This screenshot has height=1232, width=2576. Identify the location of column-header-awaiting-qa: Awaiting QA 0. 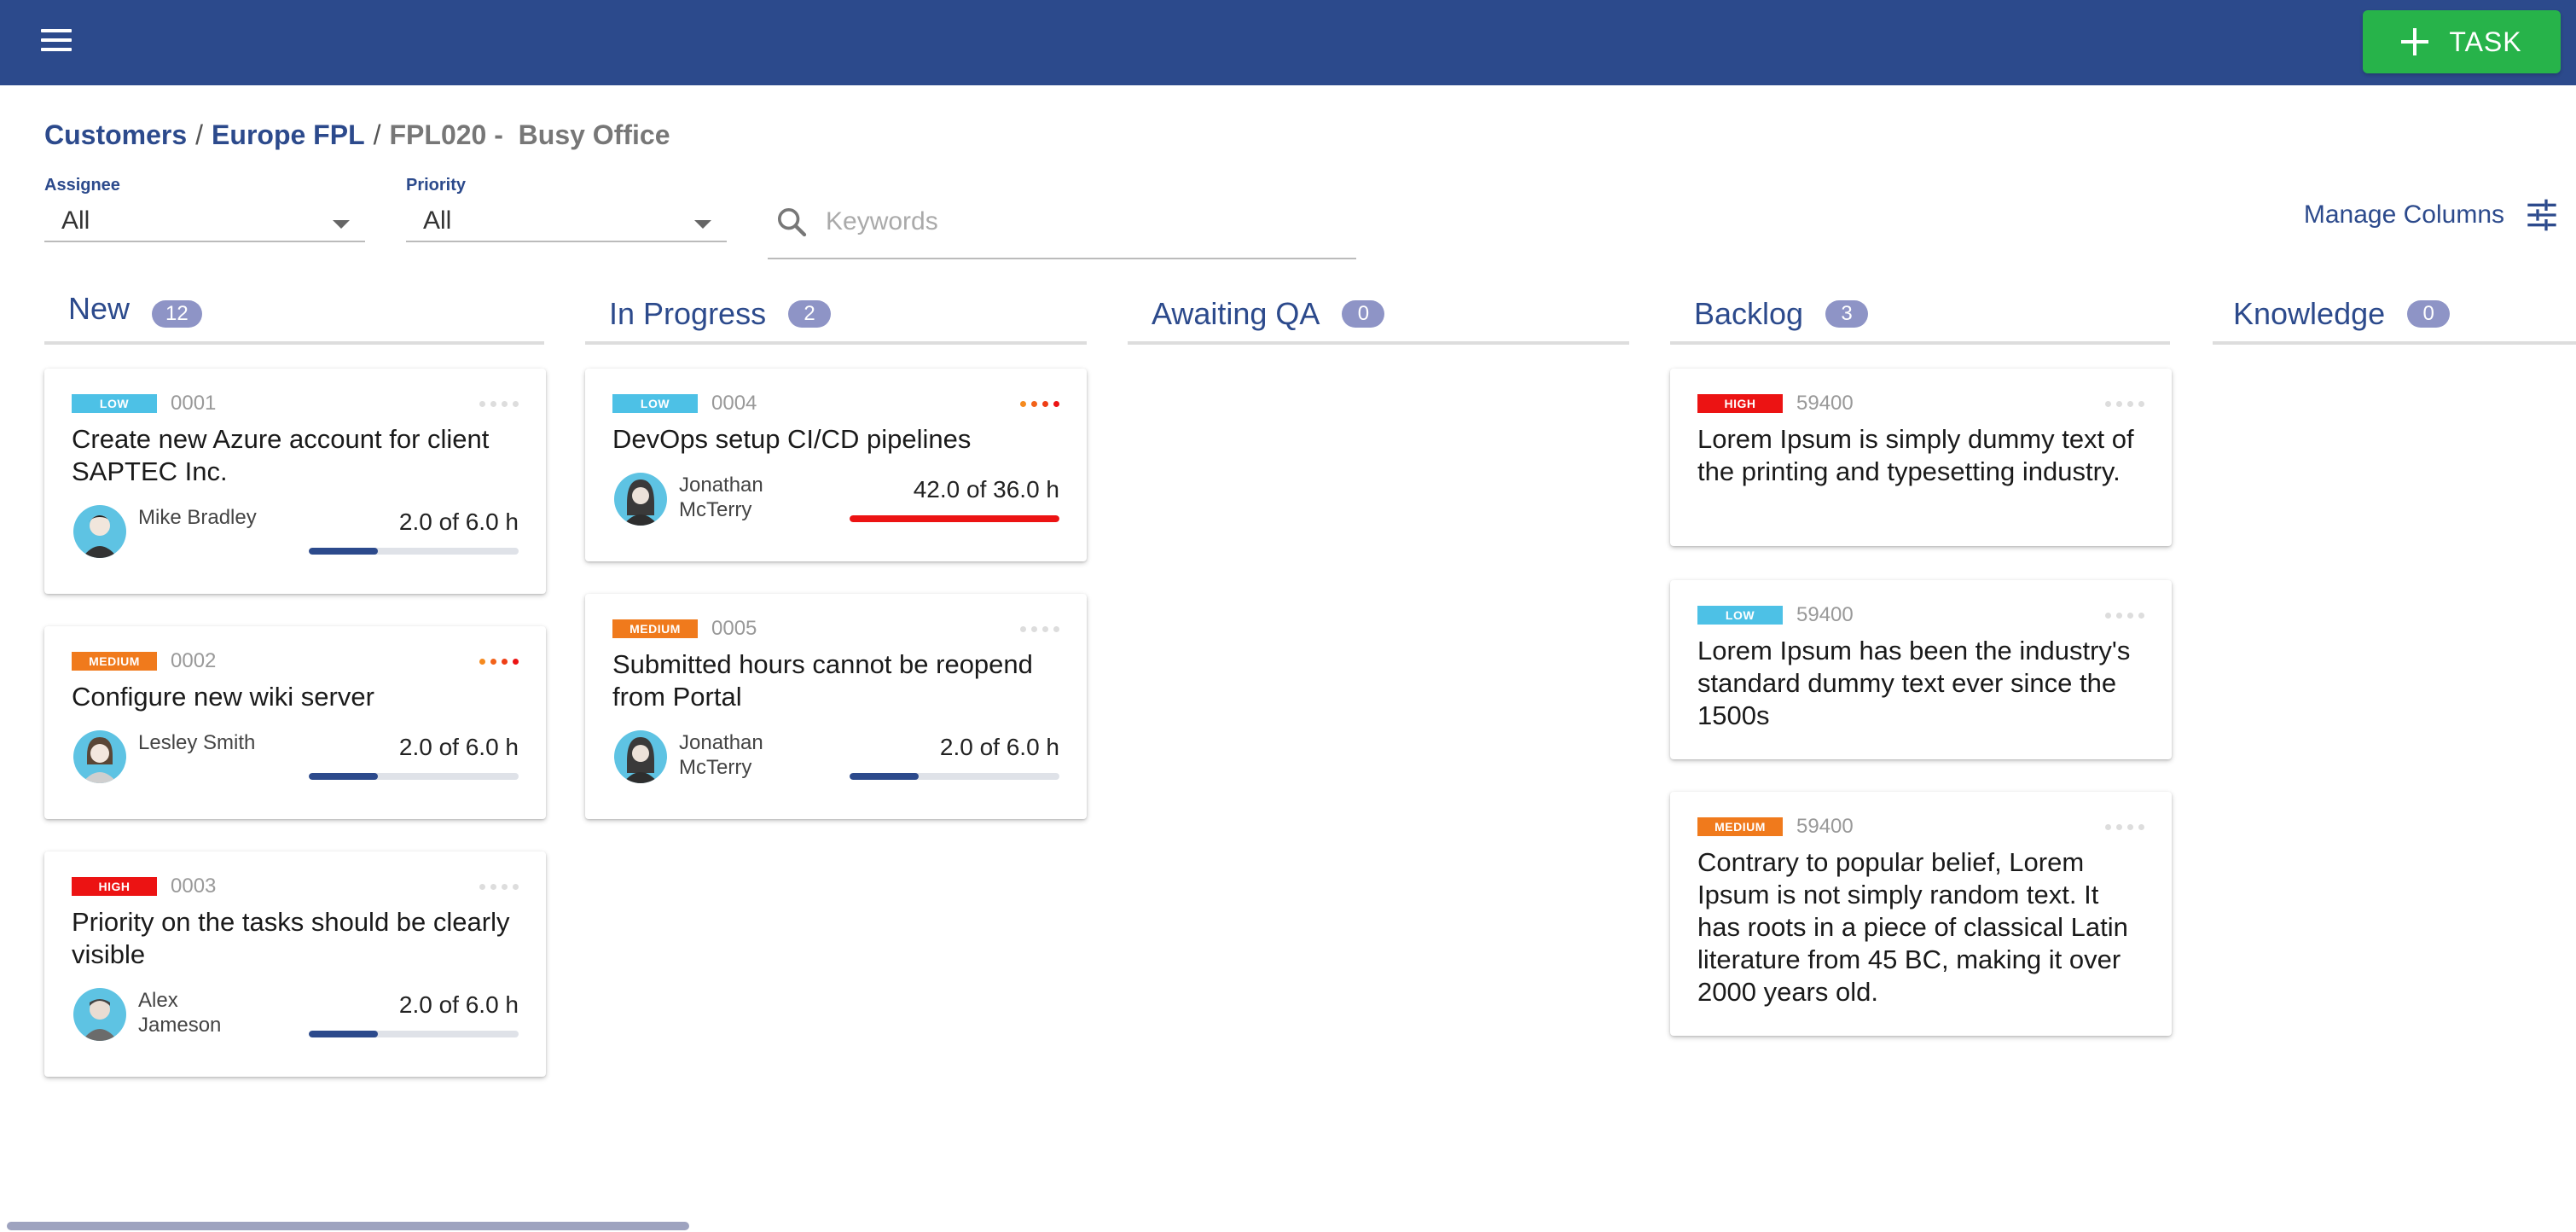
(1378, 316).